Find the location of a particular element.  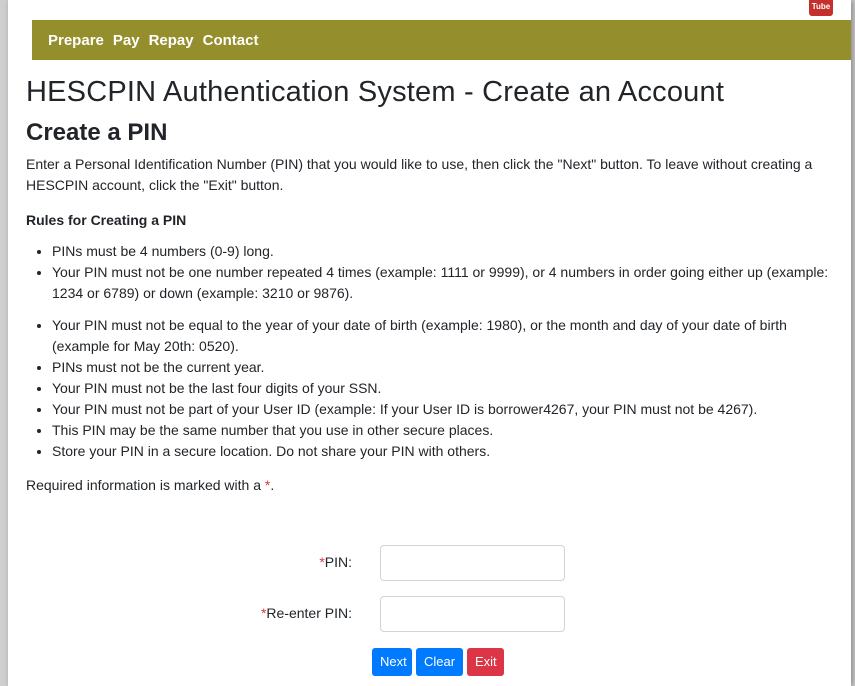

required-note: Required information is marked with a *. is located at coordinates (431, 485).